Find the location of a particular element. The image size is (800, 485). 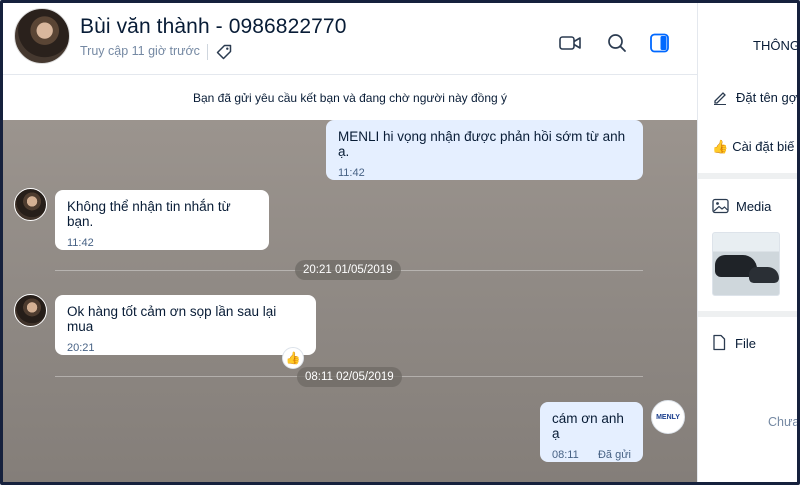

thumbs-up-icon: 👍 is located at coordinates (720, 146).